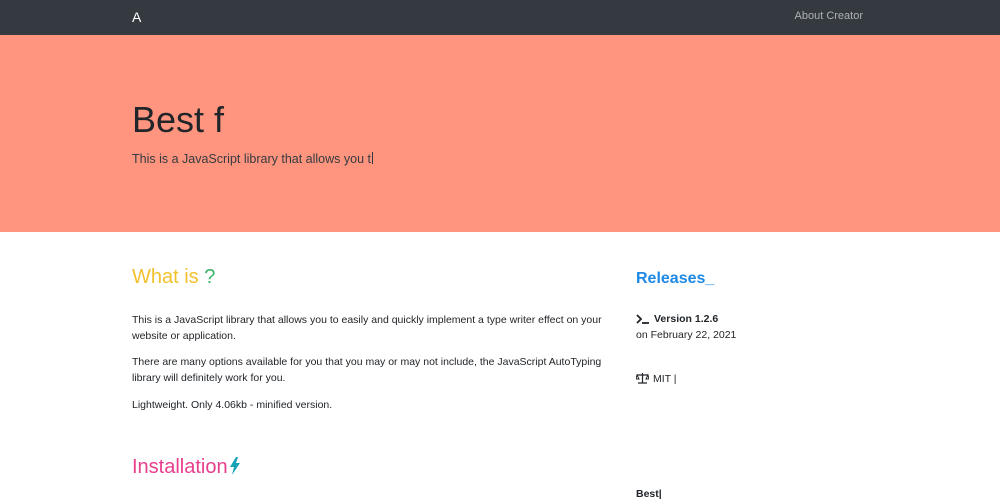 Image resolution: width=1000 pixels, height=500 pixels. What do you see at coordinates (235, 469) in the screenshot?
I see `lightning-bolt-icon` at bounding box center [235, 469].